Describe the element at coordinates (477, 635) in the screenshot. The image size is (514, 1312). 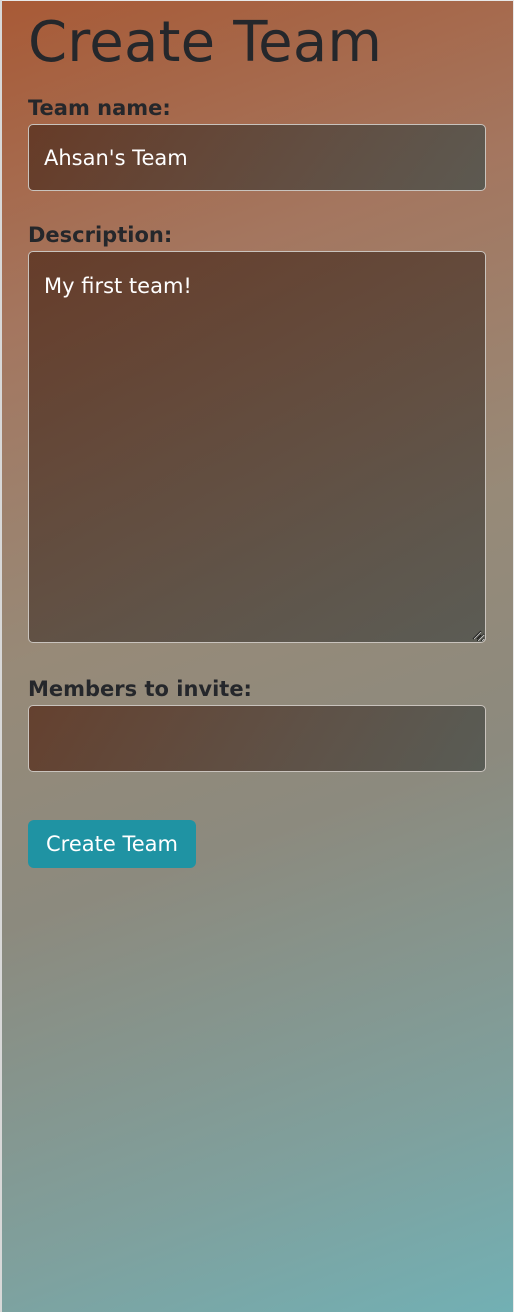
I see `resize-handle-icon` at that location.